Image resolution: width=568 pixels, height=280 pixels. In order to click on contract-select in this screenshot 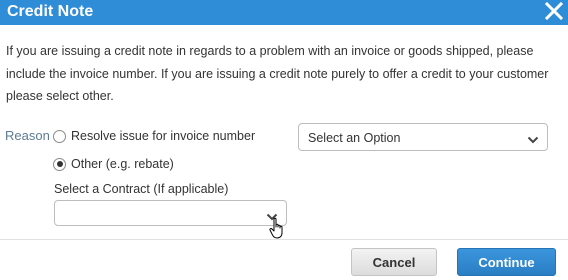, I will do `click(170, 213)`.